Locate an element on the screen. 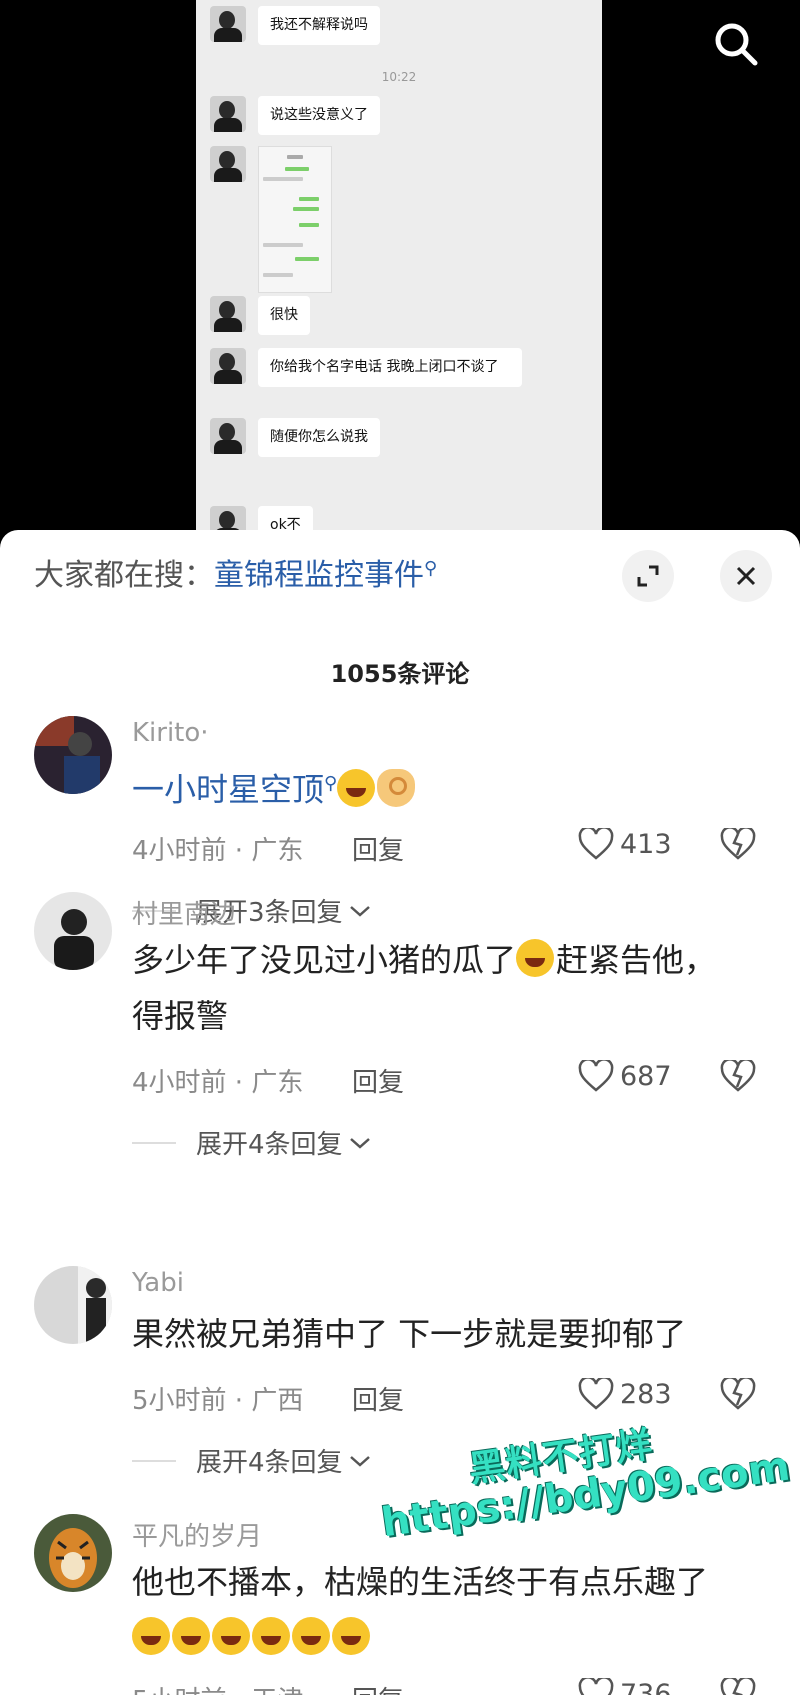 Image resolution: width=800 pixels, height=1695 pixels. chat-message: 随便你怎么说我 is located at coordinates (295, 437).